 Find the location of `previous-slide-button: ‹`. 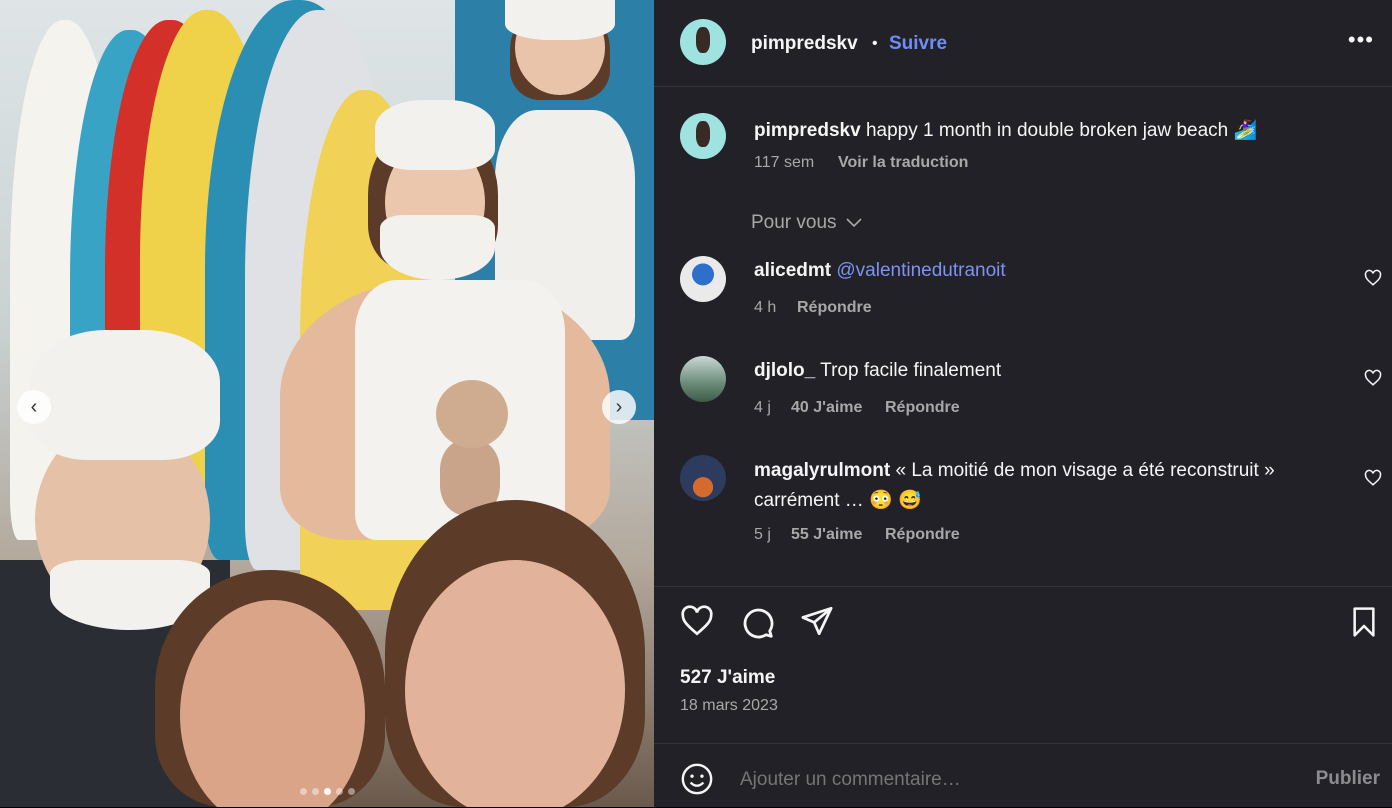

previous-slide-button: ‹ is located at coordinates (34, 407).